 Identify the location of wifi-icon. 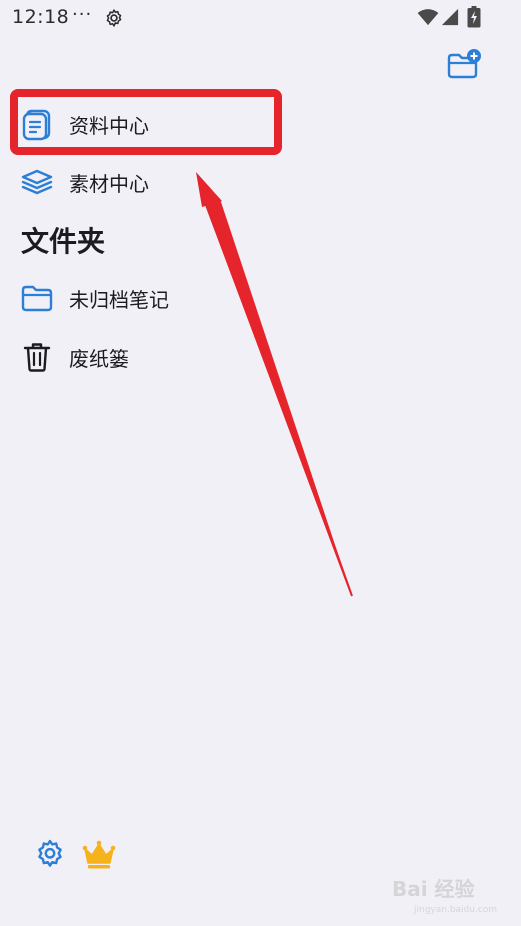
(428, 17).